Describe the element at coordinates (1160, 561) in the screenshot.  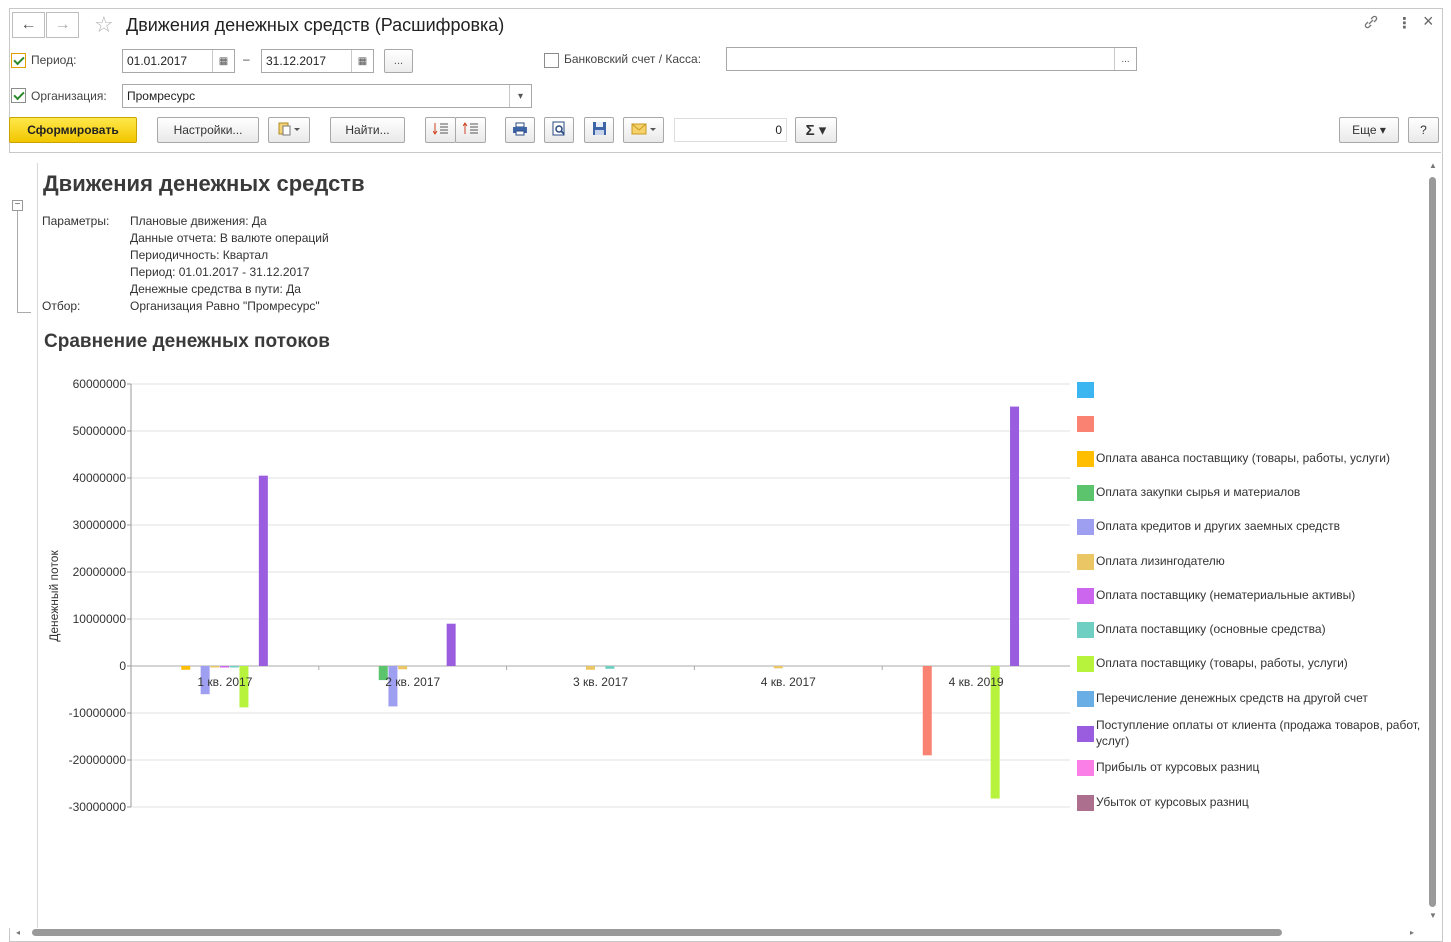
I see `legend-label: Оплата лизингодателю` at that location.